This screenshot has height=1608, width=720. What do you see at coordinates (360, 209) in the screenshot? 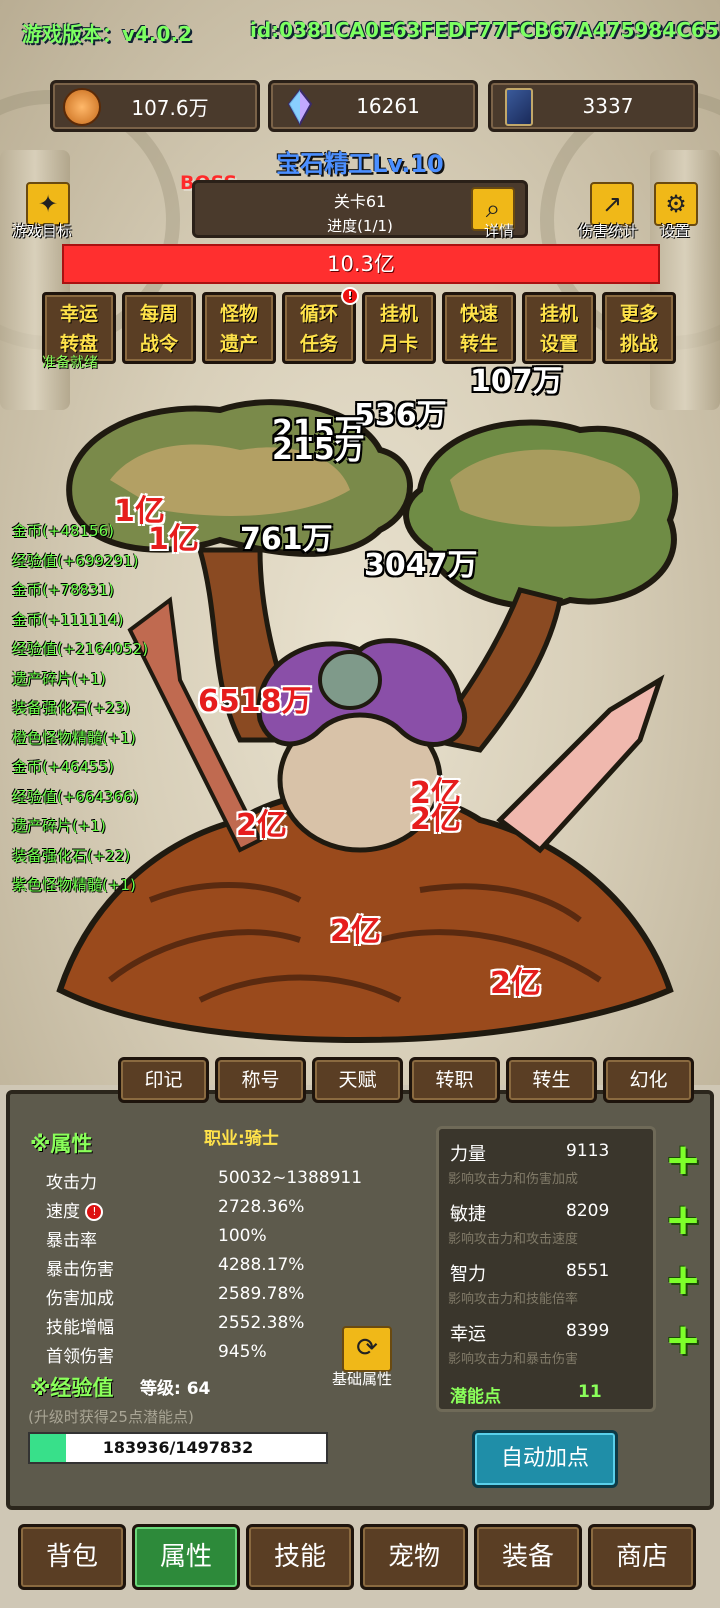
I see `stage-panel: 关卡61 进度(1/1) ⌕` at bounding box center [360, 209].